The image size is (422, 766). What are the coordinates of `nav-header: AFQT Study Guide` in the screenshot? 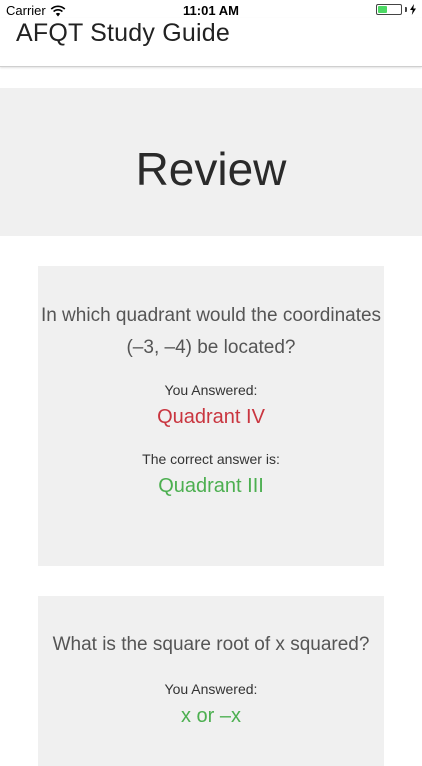 It's located at (211, 42).